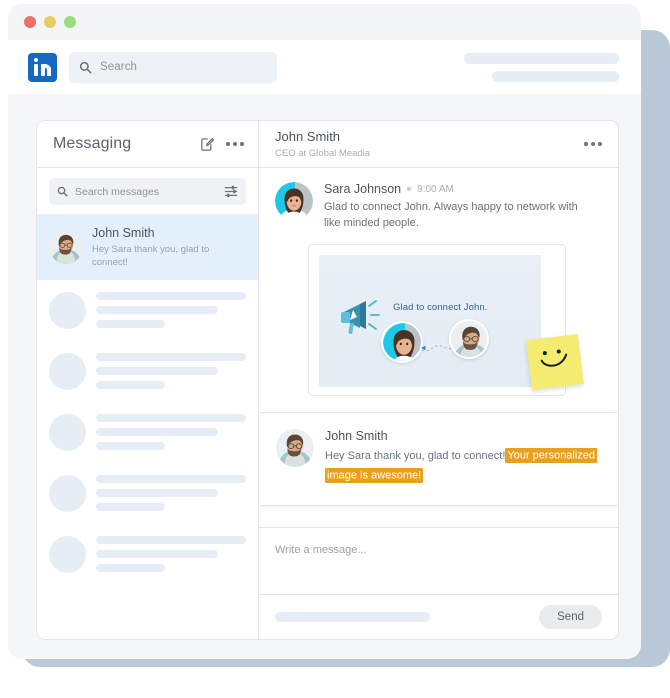 This screenshot has width=670, height=698. Describe the element at coordinates (360, 316) in the screenshot. I see `megaphone-icon` at that location.